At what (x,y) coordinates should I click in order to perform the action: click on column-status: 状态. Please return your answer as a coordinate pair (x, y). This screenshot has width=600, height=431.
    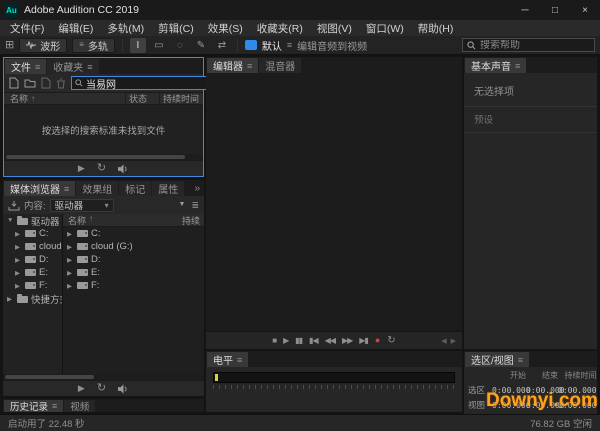
    Looking at the image, I should click on (142, 98).